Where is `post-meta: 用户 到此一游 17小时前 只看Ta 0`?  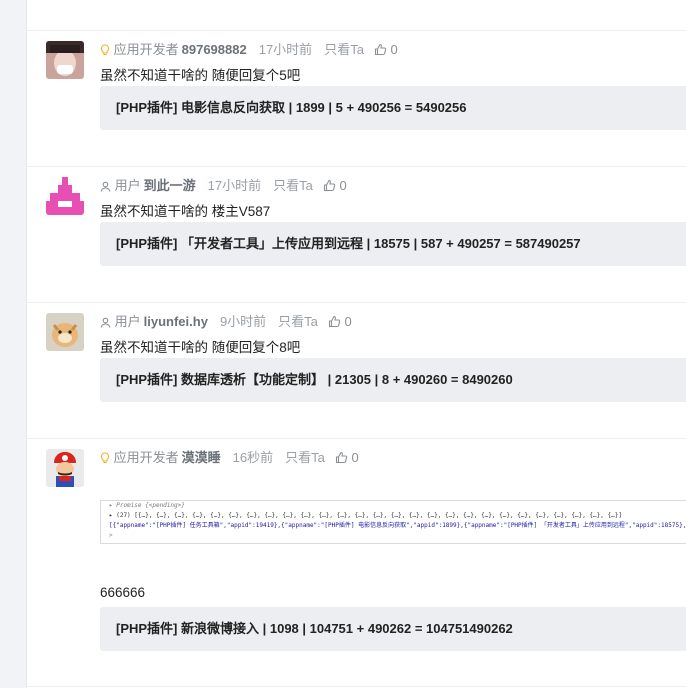
post-meta: 用户 到此一游 17小时前 只看Ta 0 is located at coordinates (223, 186).